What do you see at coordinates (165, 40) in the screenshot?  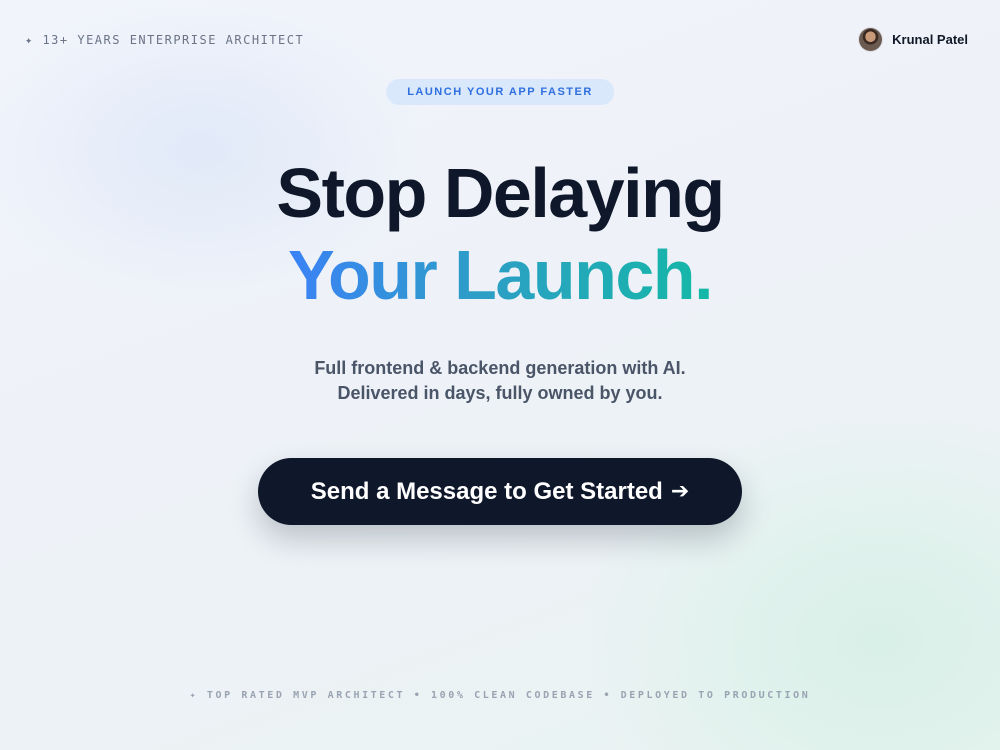 I see `experience-tagline: ✦ 13+ YEARS ENTERPRISE ARCHITECT` at bounding box center [165, 40].